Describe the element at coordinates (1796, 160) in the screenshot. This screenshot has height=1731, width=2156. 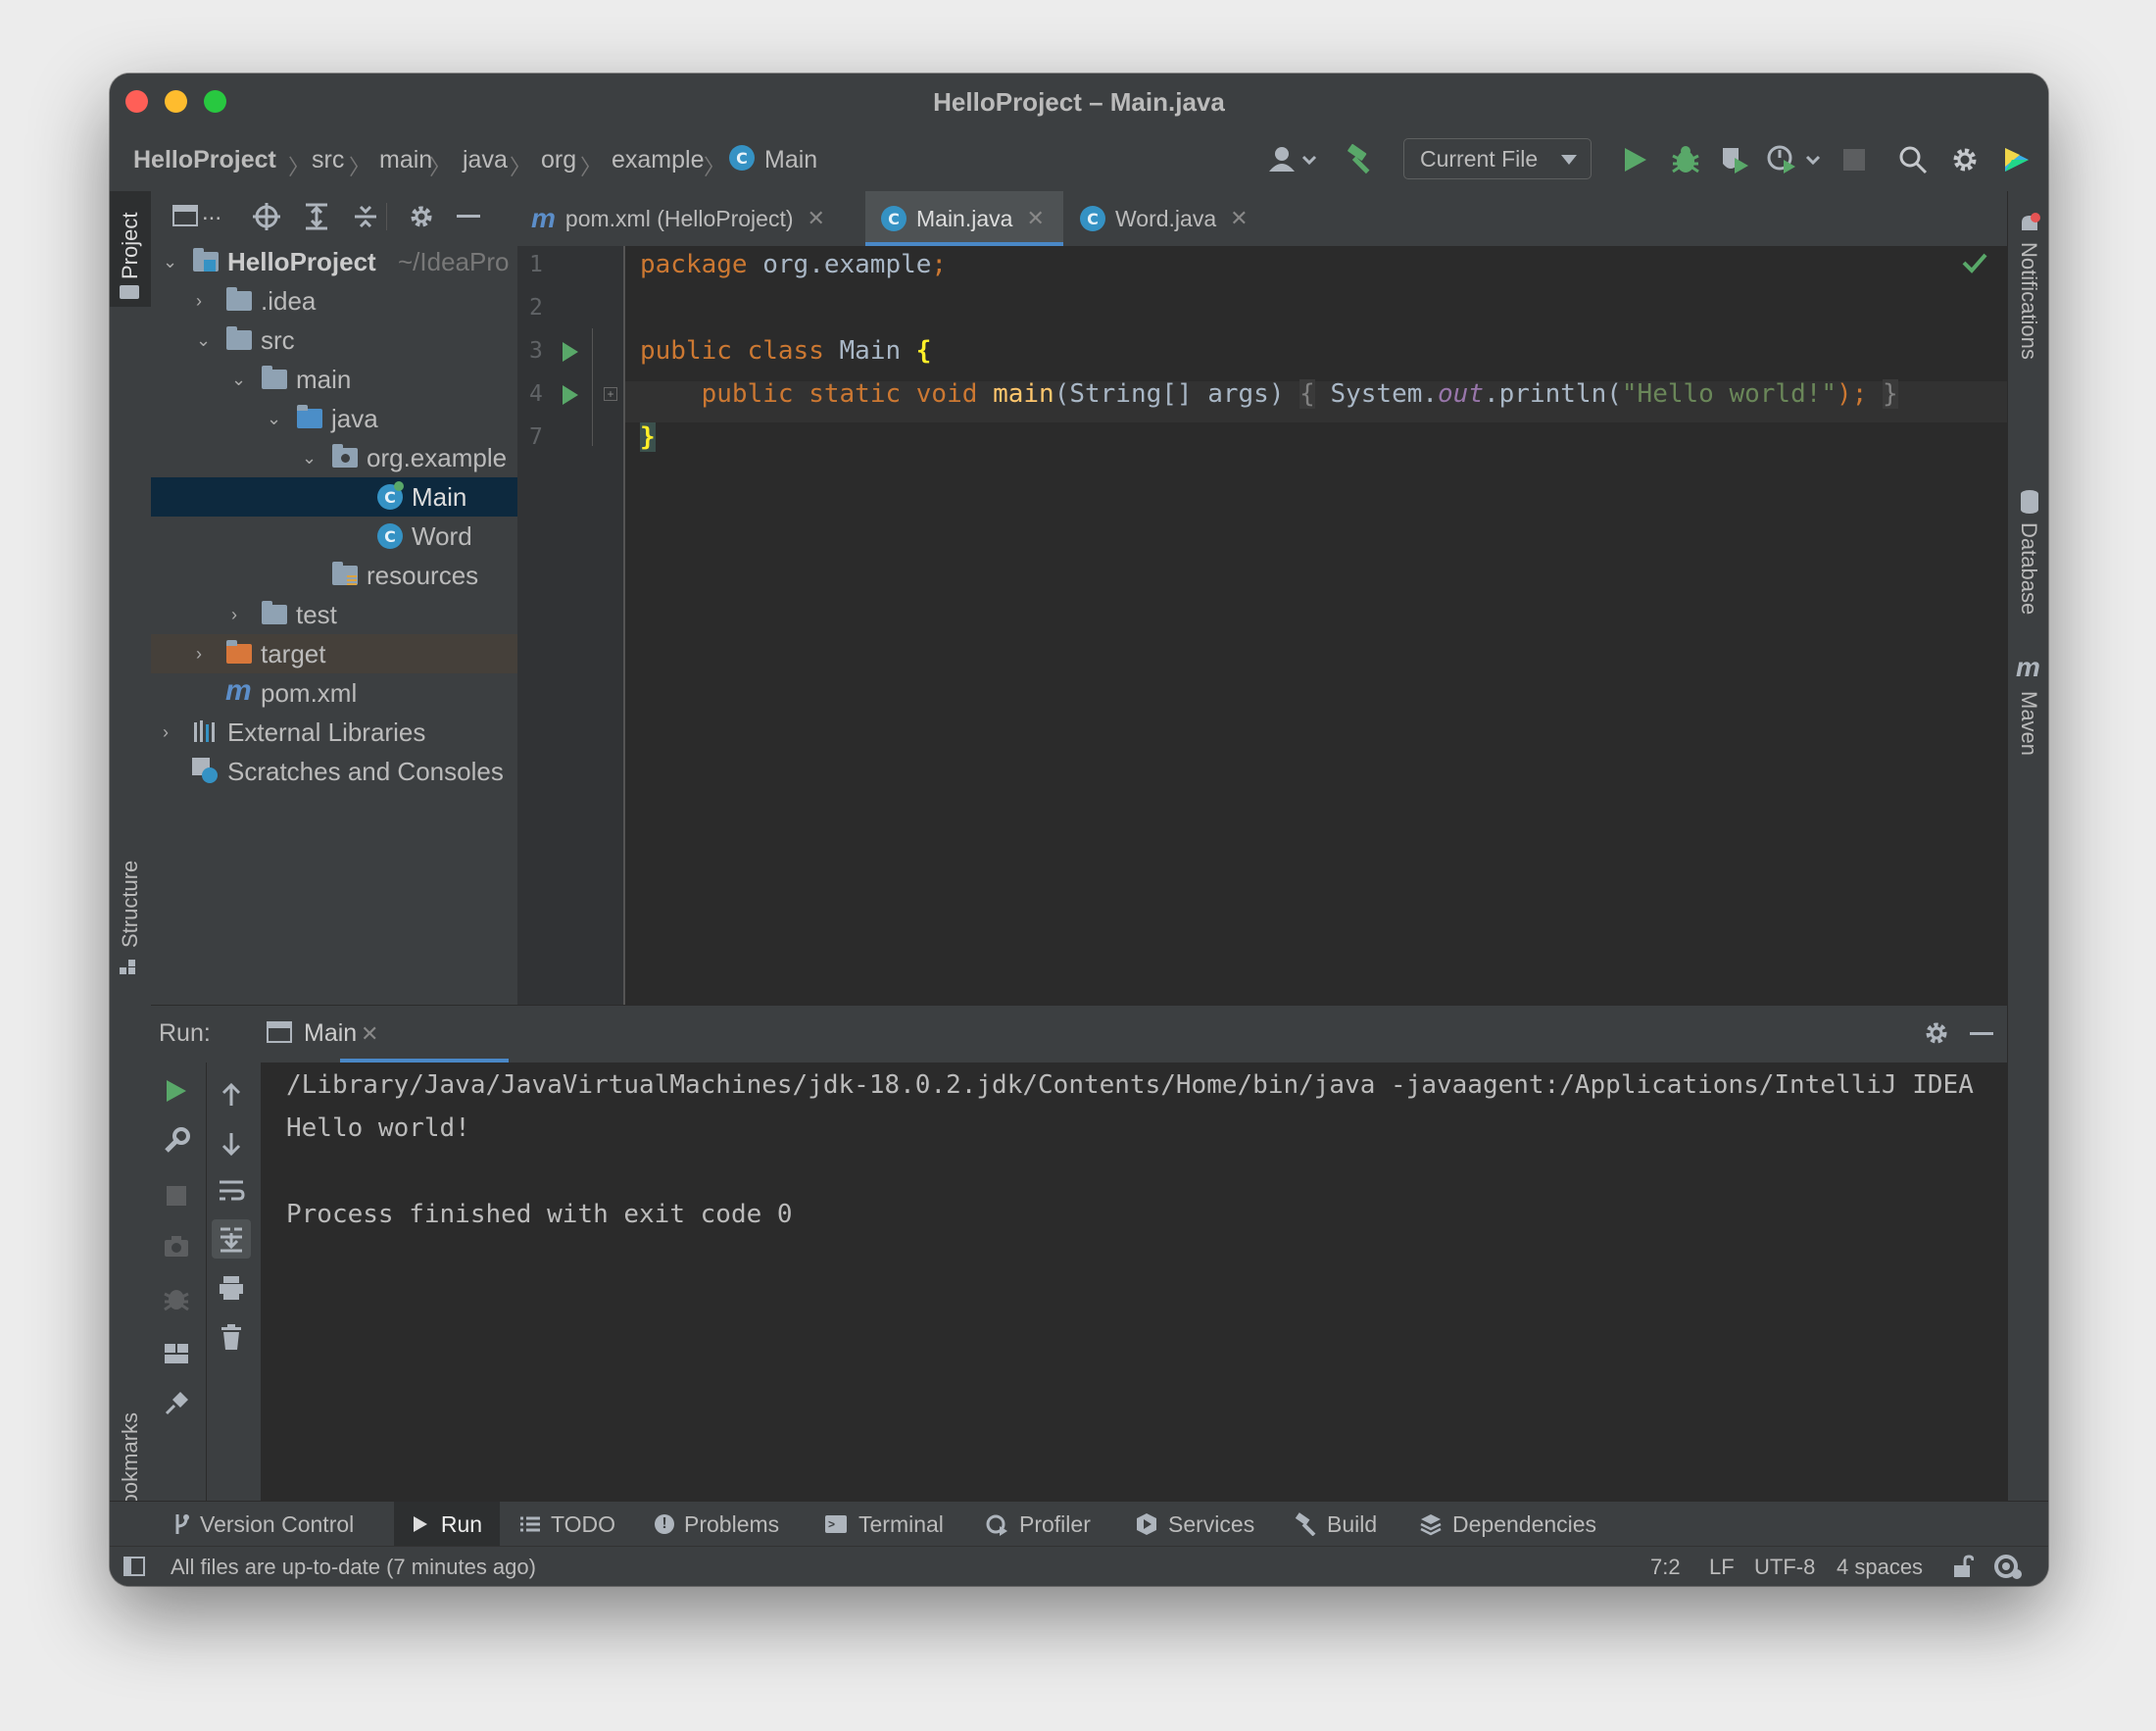
I see `profiler-icon` at that location.